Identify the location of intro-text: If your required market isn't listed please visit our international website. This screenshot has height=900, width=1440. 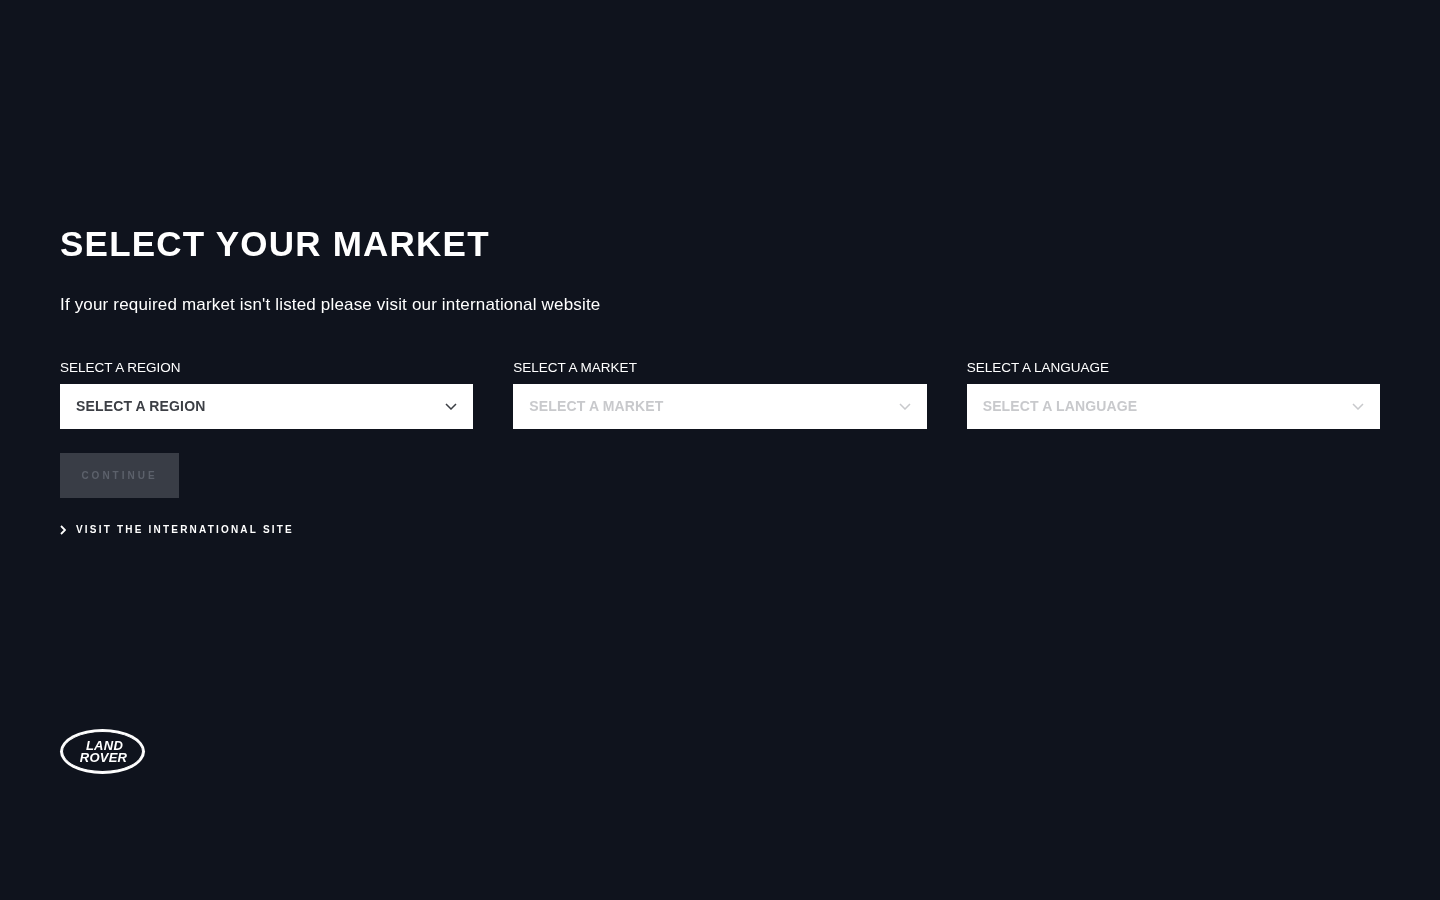
(330, 305).